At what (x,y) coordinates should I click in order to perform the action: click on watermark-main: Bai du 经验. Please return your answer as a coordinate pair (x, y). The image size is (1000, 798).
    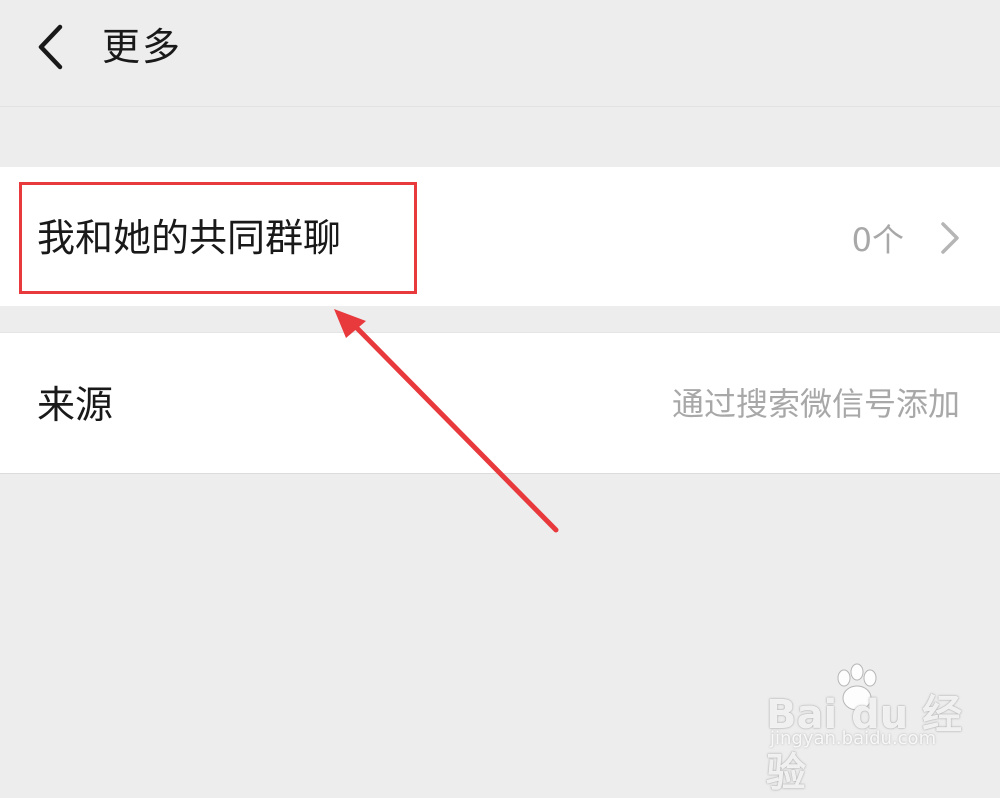
    Looking at the image, I should click on (864, 744).